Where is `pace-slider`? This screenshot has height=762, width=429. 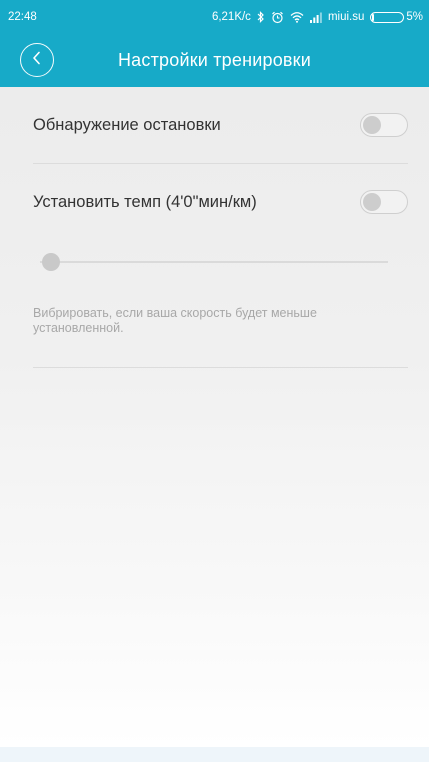
pace-slider is located at coordinates (214, 262).